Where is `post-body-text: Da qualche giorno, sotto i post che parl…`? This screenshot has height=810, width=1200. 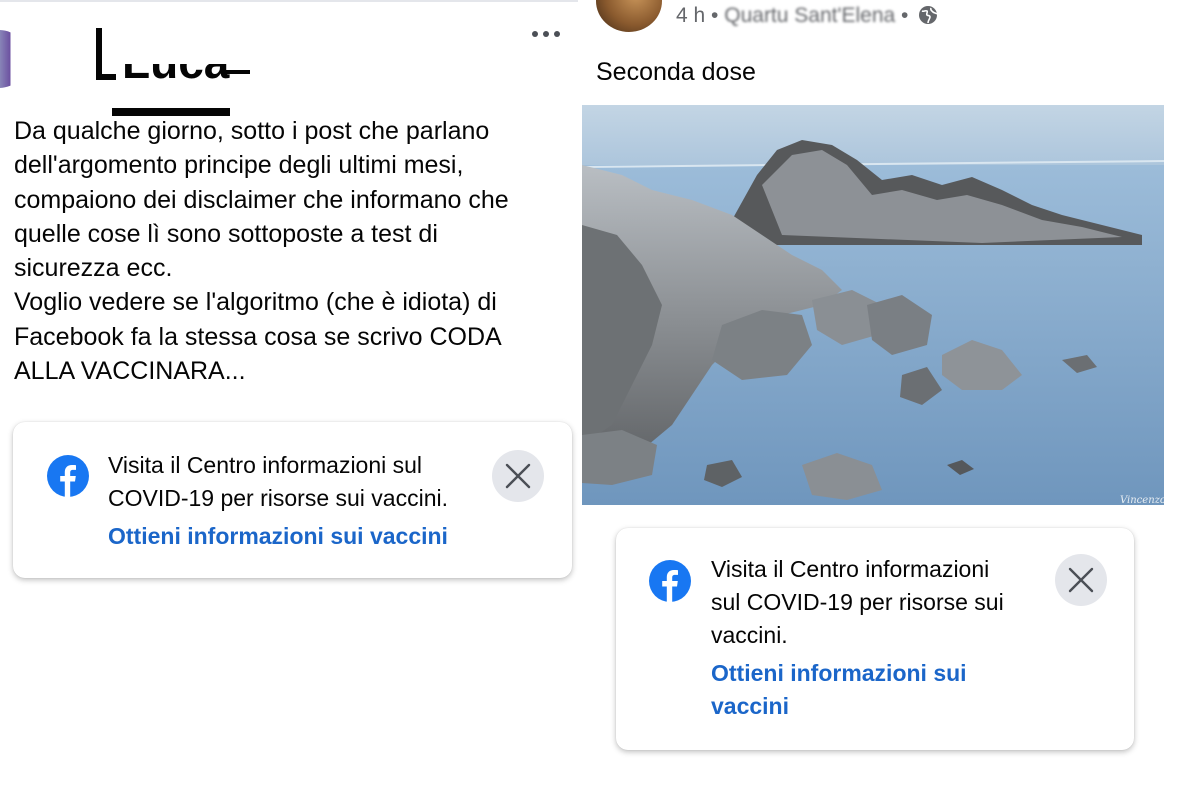 post-body-text: Da qualche giorno, sotto i post che parl… is located at coordinates (261, 251).